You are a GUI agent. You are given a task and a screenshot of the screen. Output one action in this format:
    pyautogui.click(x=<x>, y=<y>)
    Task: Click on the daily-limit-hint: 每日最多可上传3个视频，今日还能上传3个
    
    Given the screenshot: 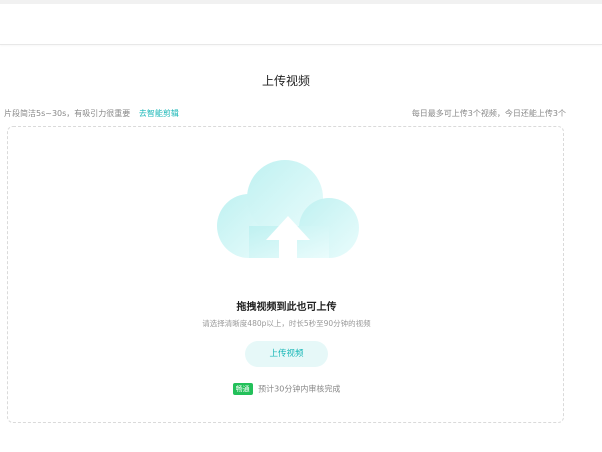 What is the action you would take?
    pyautogui.click(x=488, y=113)
    